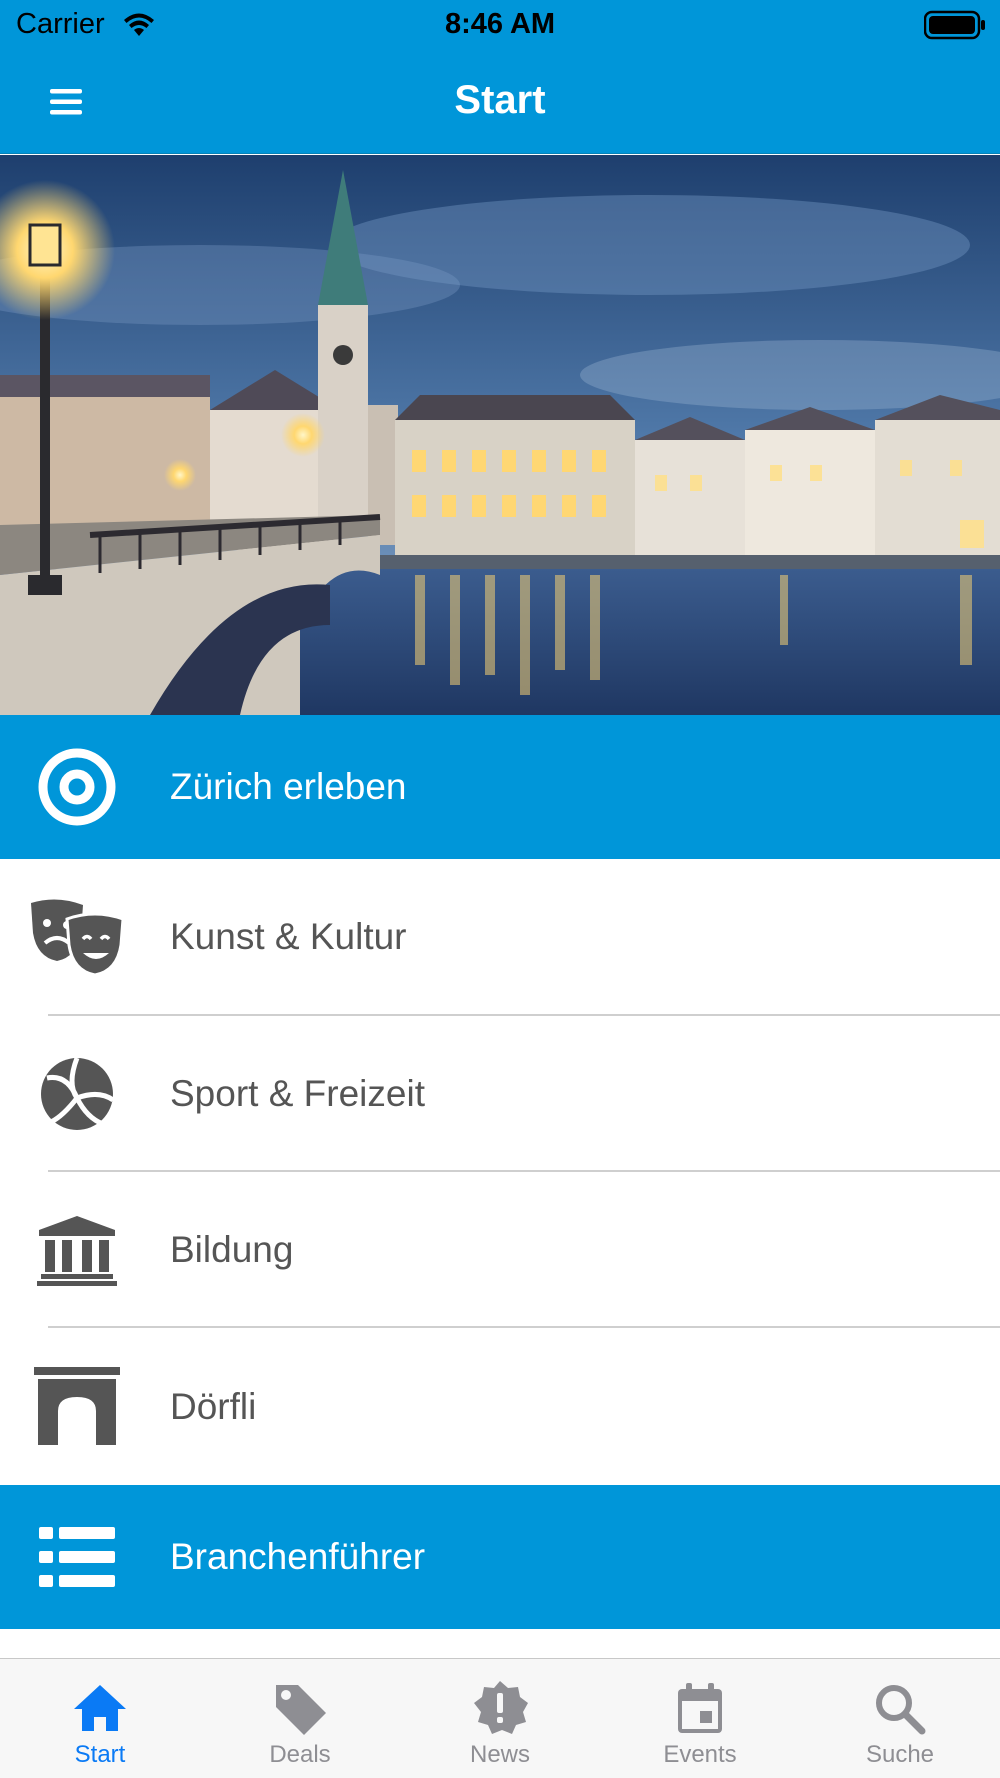  I want to click on menu-item-doerfli: Dörfli, so click(500, 1406).